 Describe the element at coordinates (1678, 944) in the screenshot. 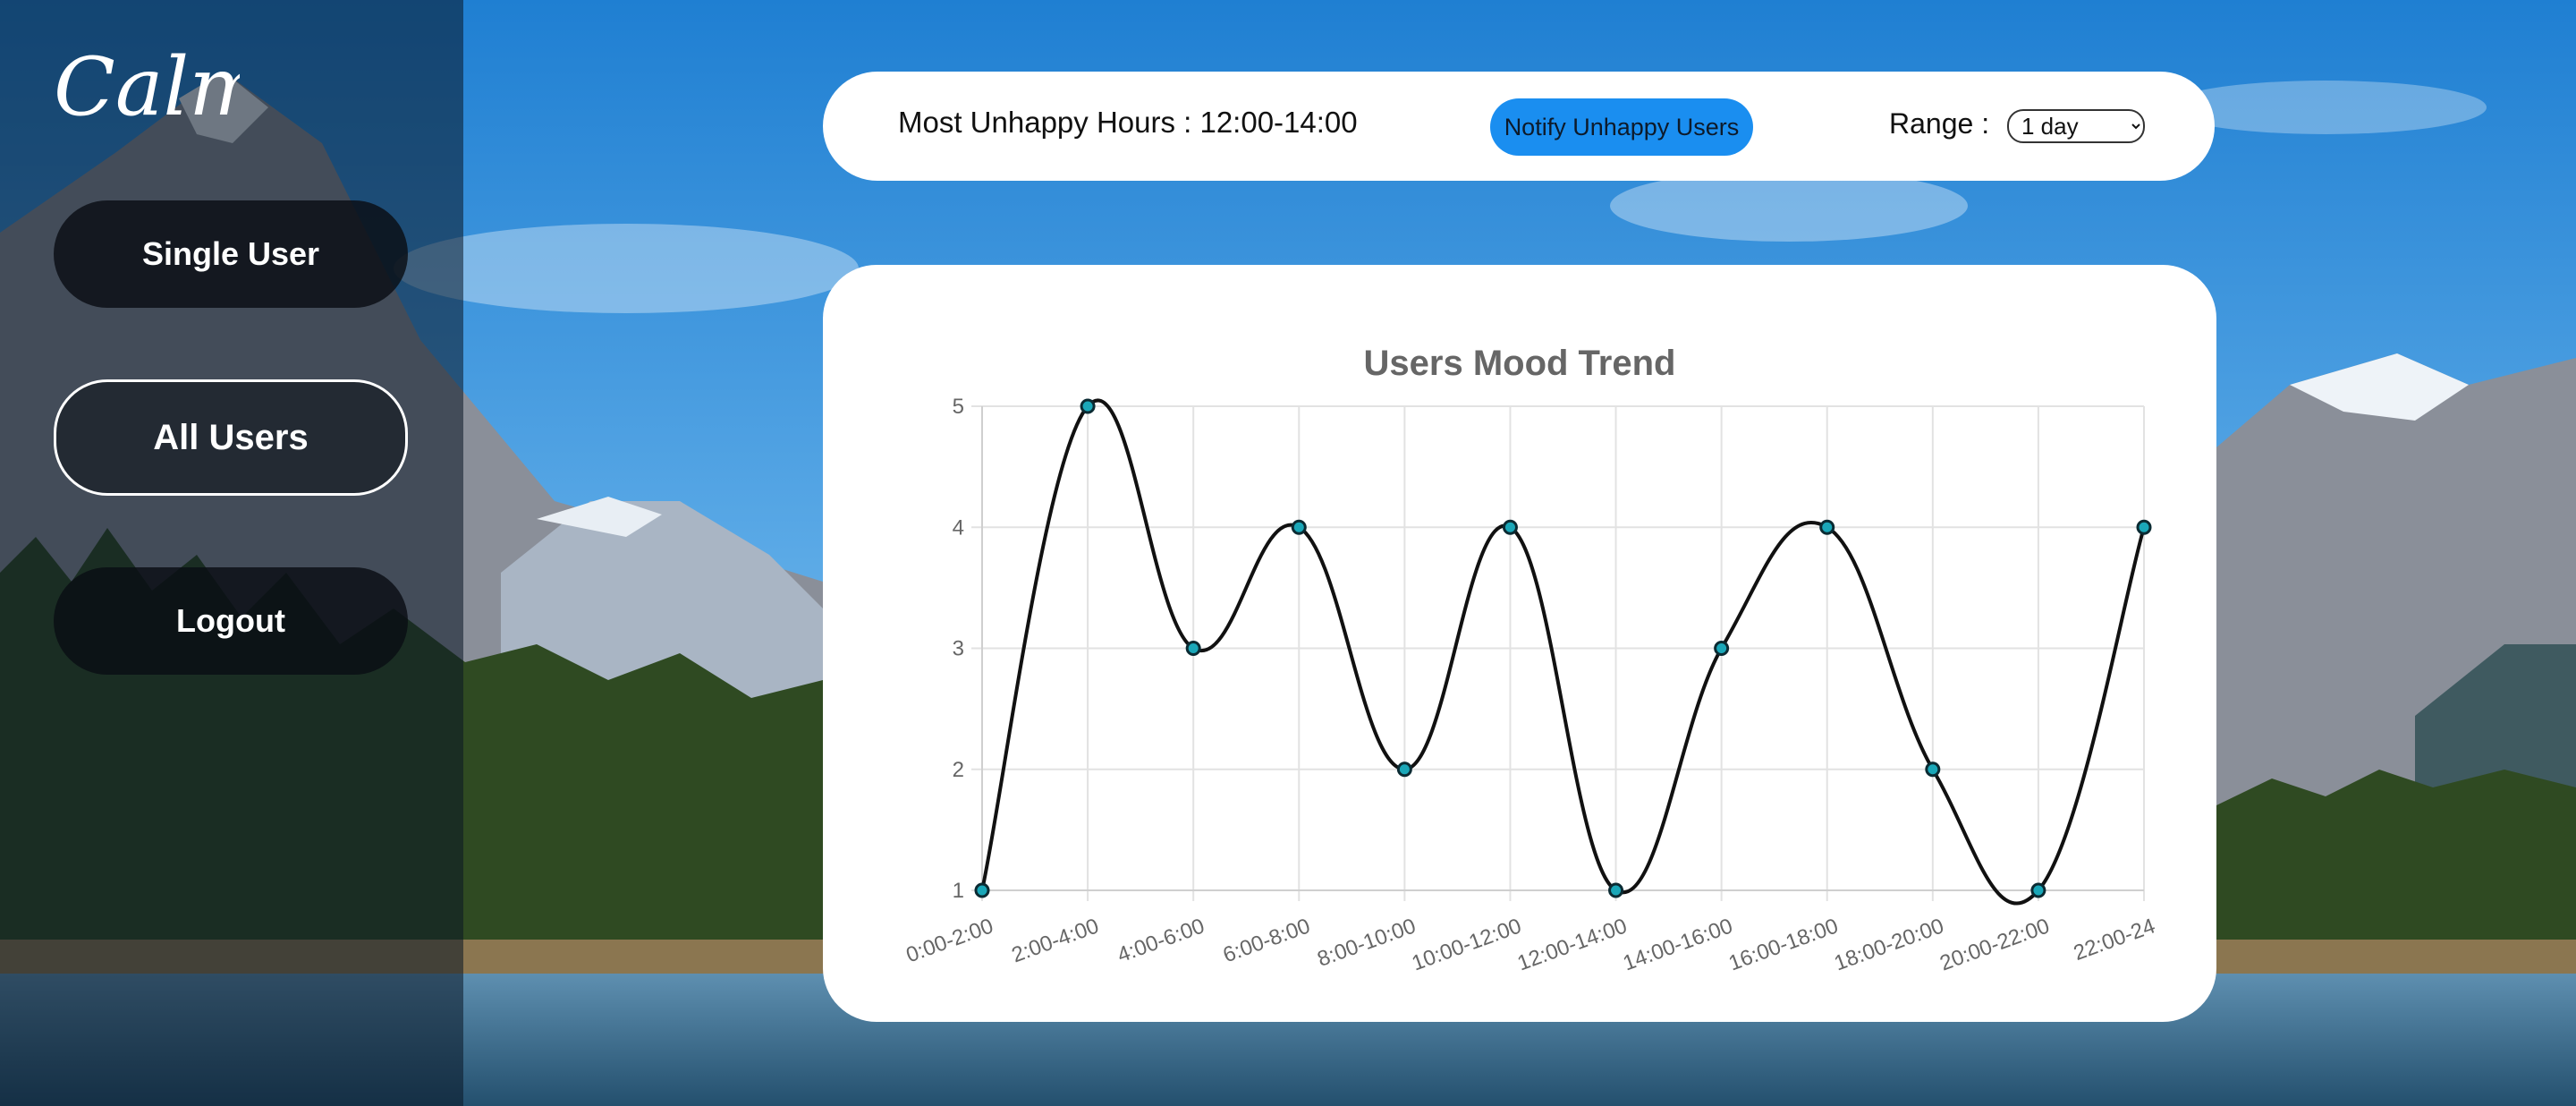

I see `x-tick-label: 14:00-16:00` at that location.